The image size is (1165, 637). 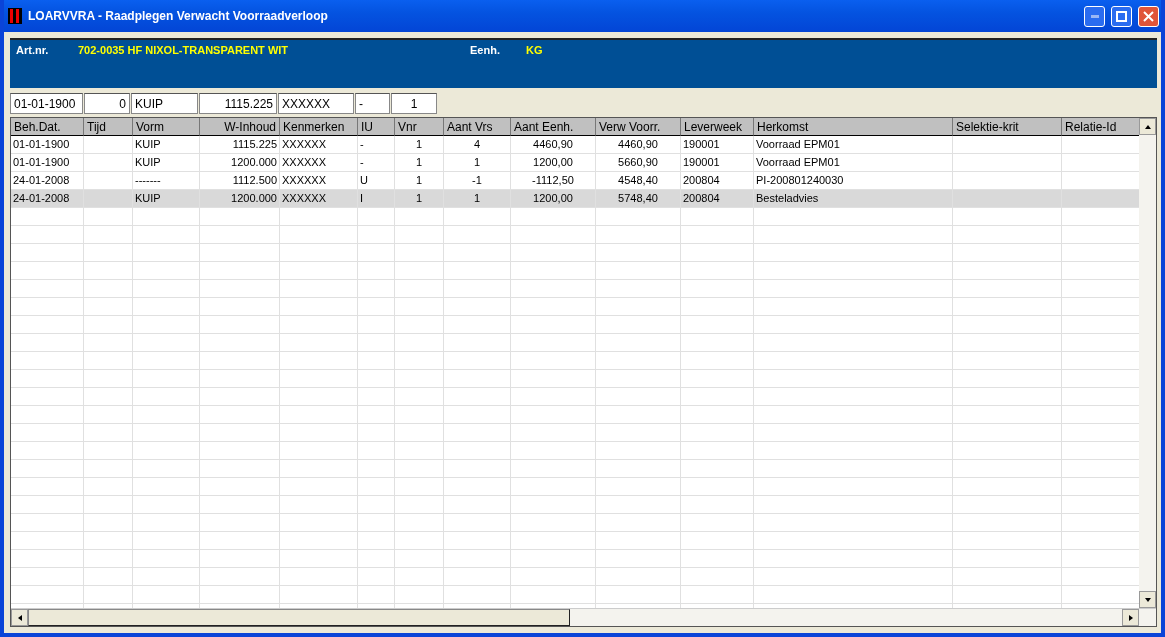 I want to click on column-header: Leverweek, so click(x=717, y=127).